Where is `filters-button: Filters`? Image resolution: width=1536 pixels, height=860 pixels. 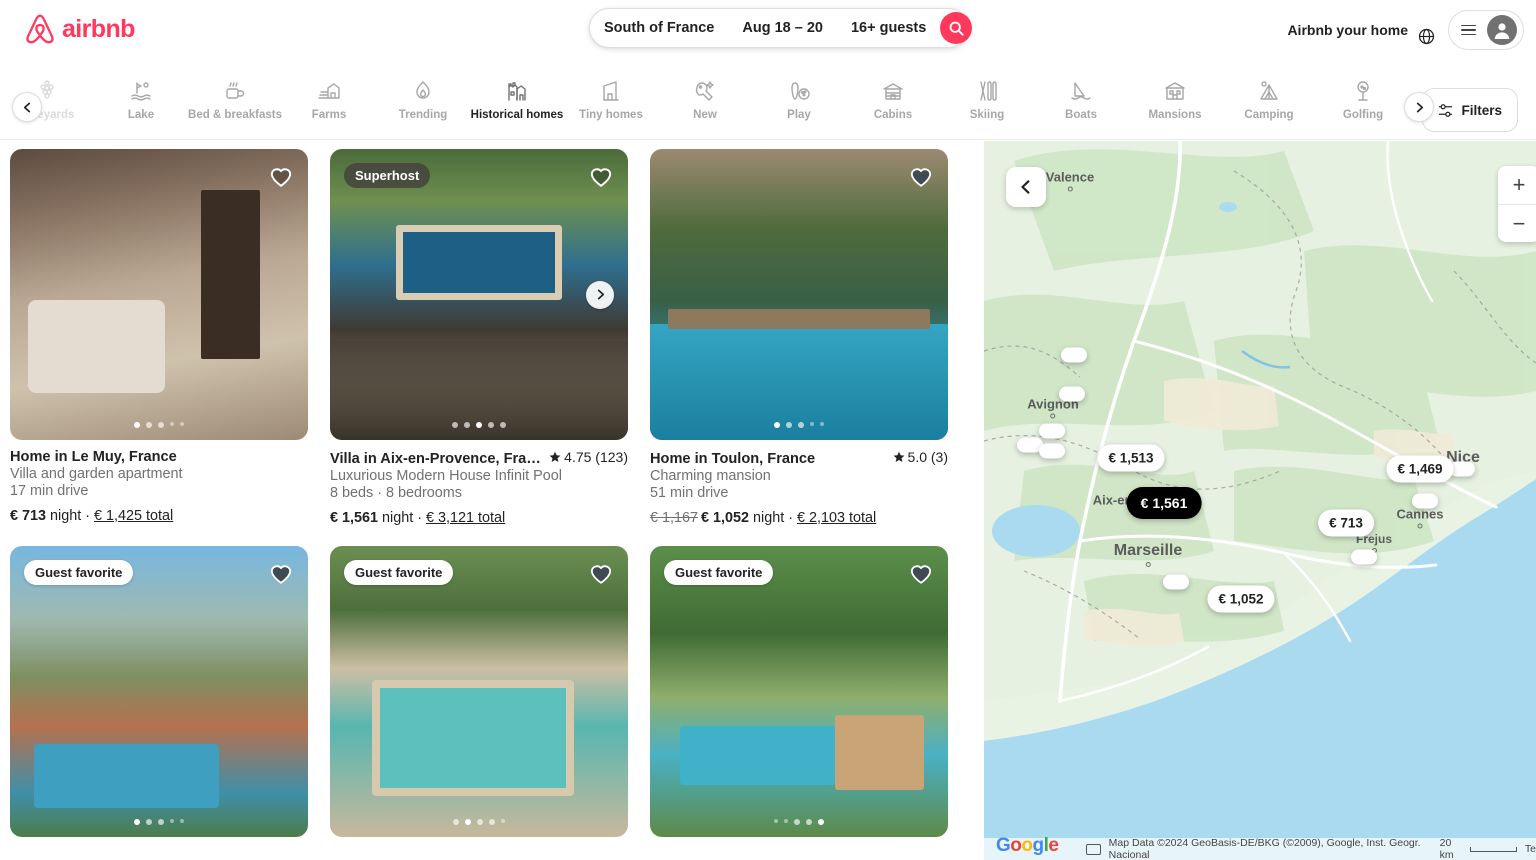
filters-button: Filters is located at coordinates (1470, 110).